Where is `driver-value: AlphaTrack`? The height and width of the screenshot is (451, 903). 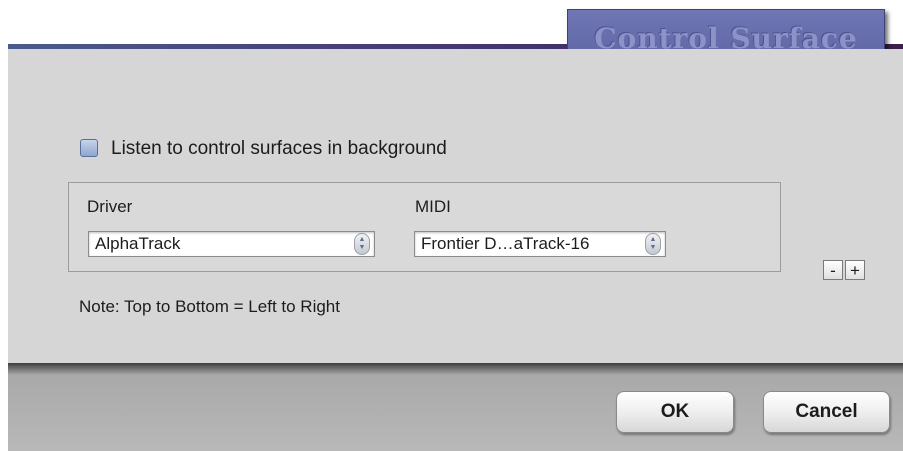 driver-value: AlphaTrack is located at coordinates (138, 243).